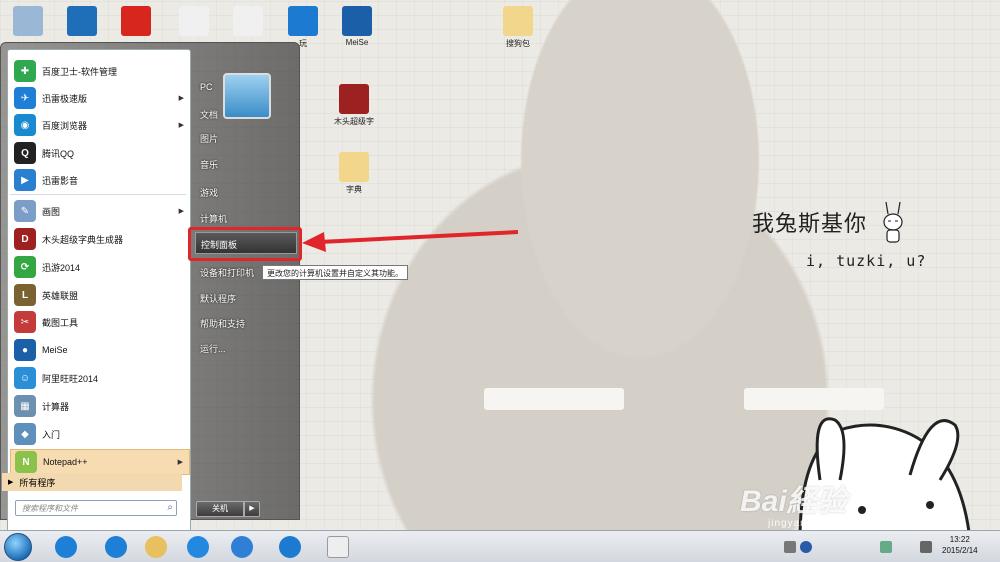 The width and height of the screenshot is (1000, 562). Describe the element at coordinates (209, 114) in the screenshot. I see `start-right-item: 文档` at that location.